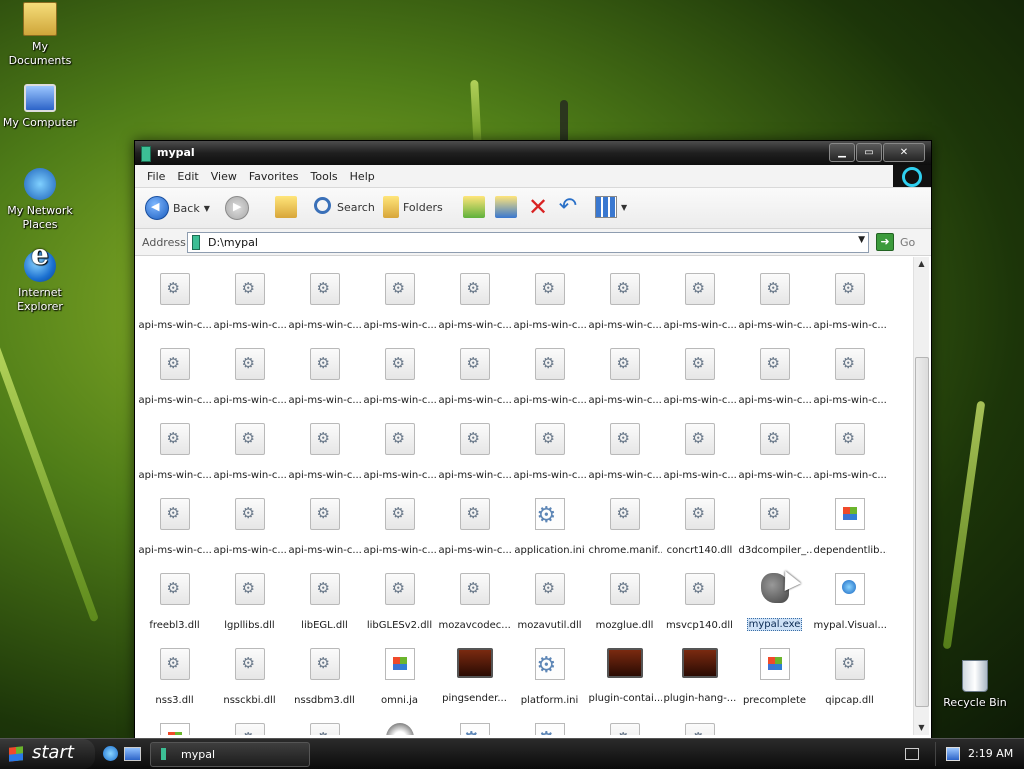  What do you see at coordinates (177, 208) in the screenshot?
I see `back-button: Back ▼` at bounding box center [177, 208].